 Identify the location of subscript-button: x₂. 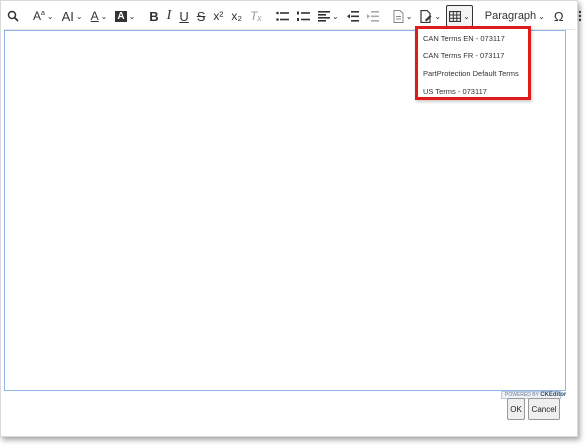
(236, 16).